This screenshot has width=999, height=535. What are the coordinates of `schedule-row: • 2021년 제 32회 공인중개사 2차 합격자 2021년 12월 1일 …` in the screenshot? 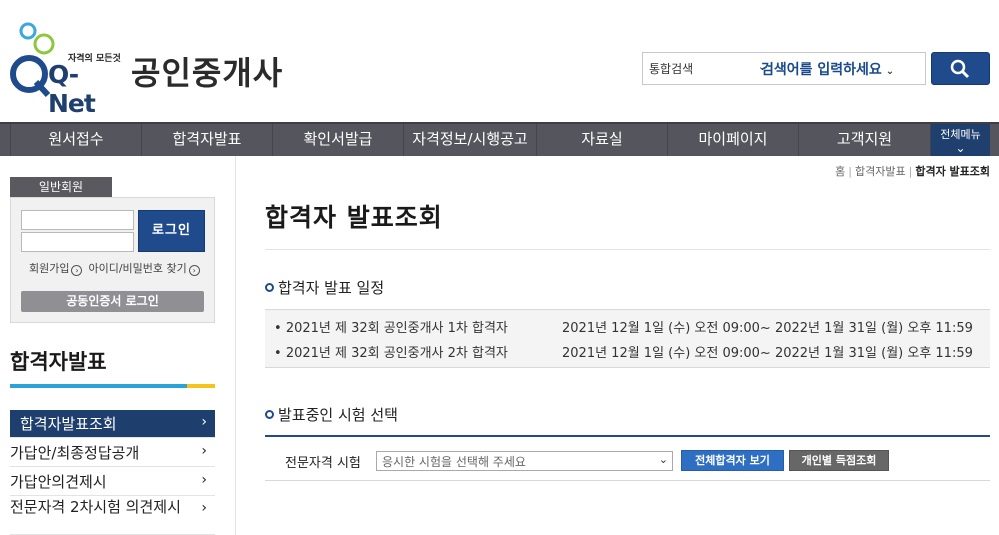 It's located at (623, 351).